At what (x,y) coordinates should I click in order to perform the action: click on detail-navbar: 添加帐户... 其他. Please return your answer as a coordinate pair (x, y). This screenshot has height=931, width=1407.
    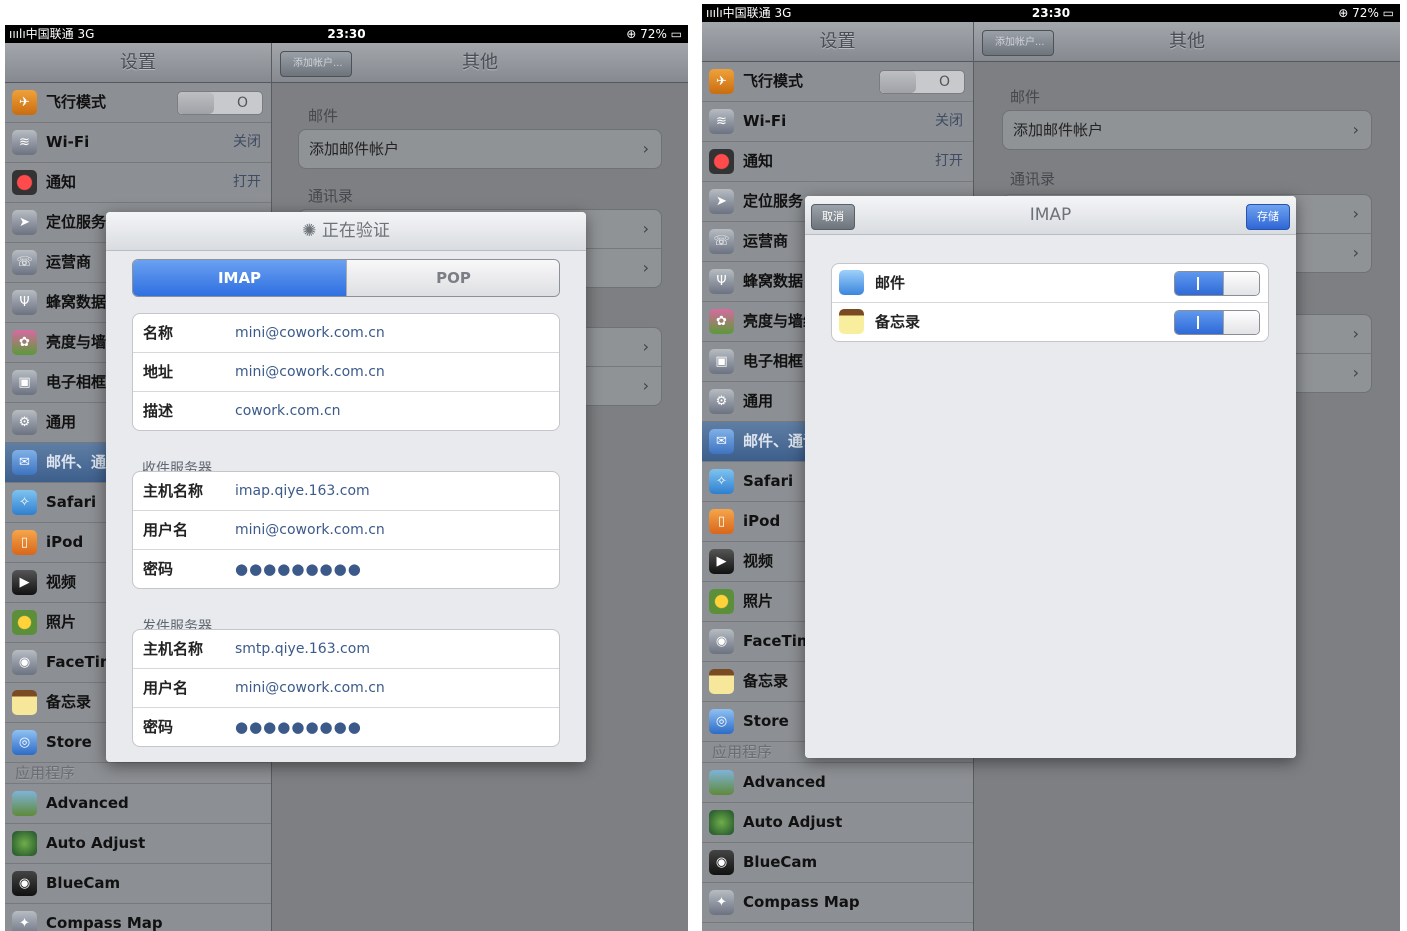
    Looking at the image, I should click on (480, 63).